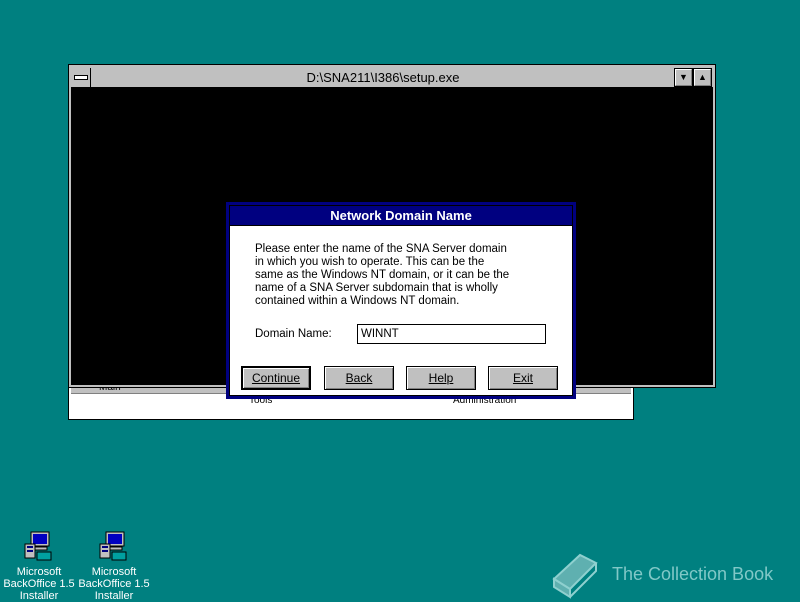 This screenshot has height=602, width=800. Describe the element at coordinates (401, 216) in the screenshot. I see `dialog-title: Network Domain Name` at that location.